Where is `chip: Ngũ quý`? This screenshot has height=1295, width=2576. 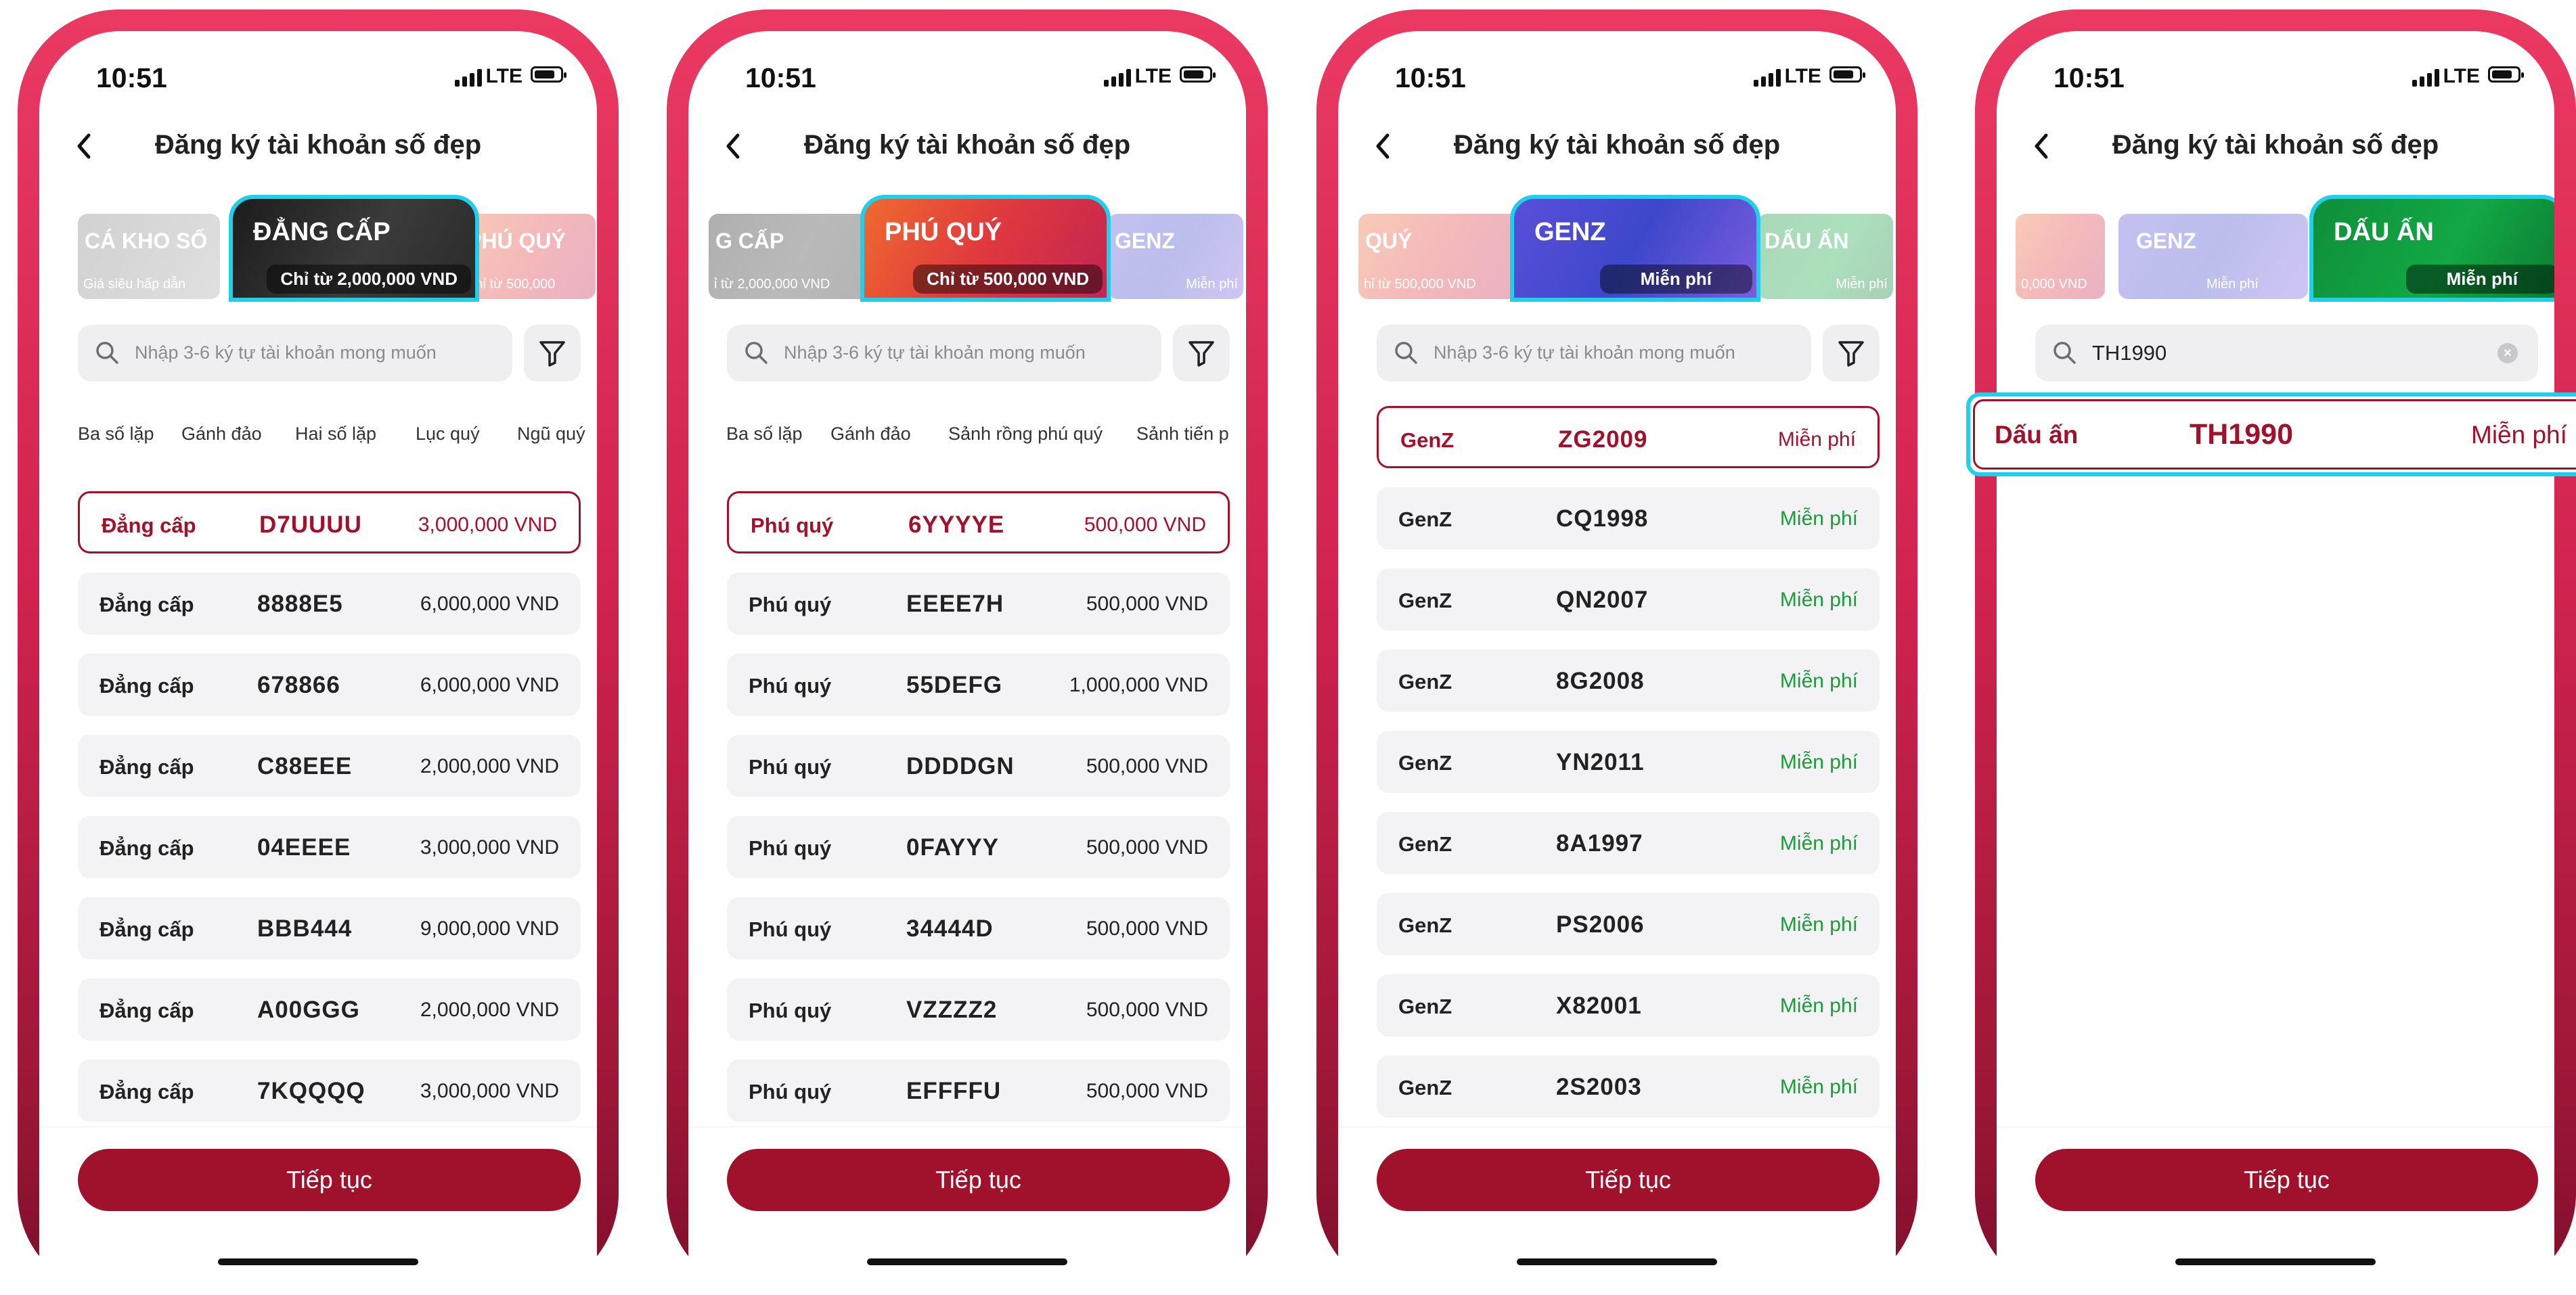
chip: Ngũ quý is located at coordinates (551, 434).